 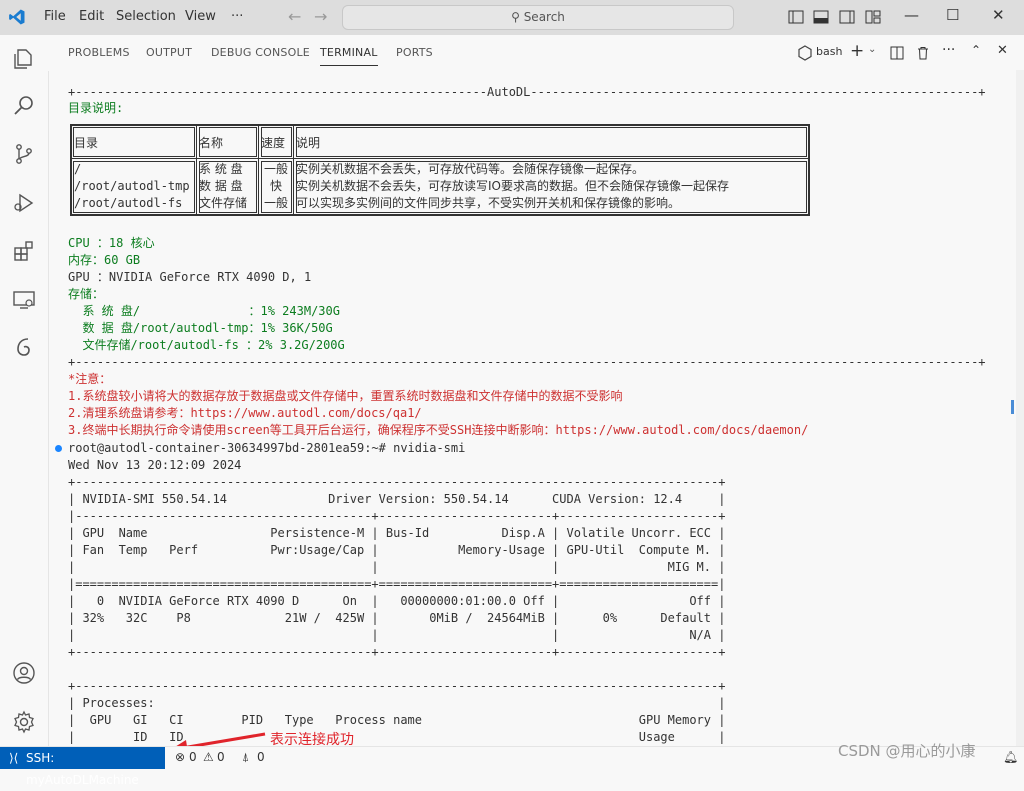 What do you see at coordinates (24, 673) in the screenshot?
I see `accounts-icon` at bounding box center [24, 673].